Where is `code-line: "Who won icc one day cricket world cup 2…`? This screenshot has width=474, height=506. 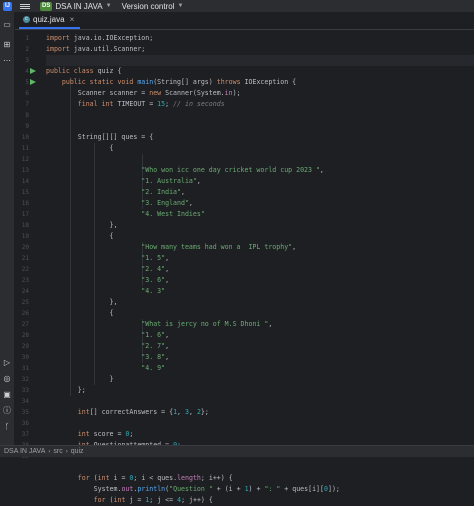
code-line: "Who won icc one day cricket world cup 2… is located at coordinates (185, 170).